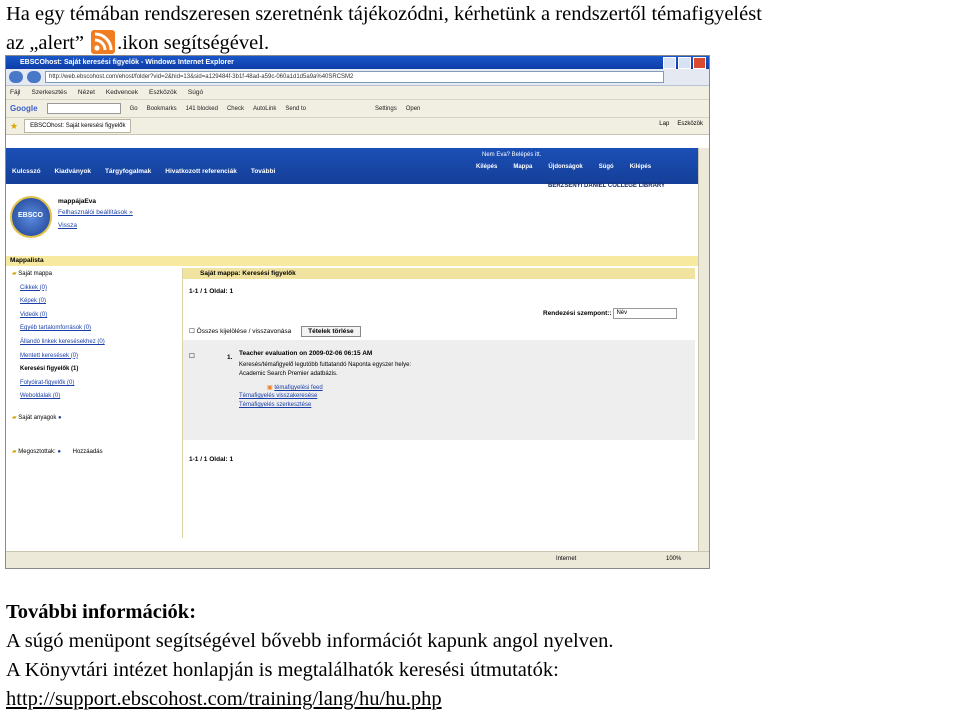  What do you see at coordinates (413, 109) in the screenshot?
I see `open-button: Open` at bounding box center [413, 109].